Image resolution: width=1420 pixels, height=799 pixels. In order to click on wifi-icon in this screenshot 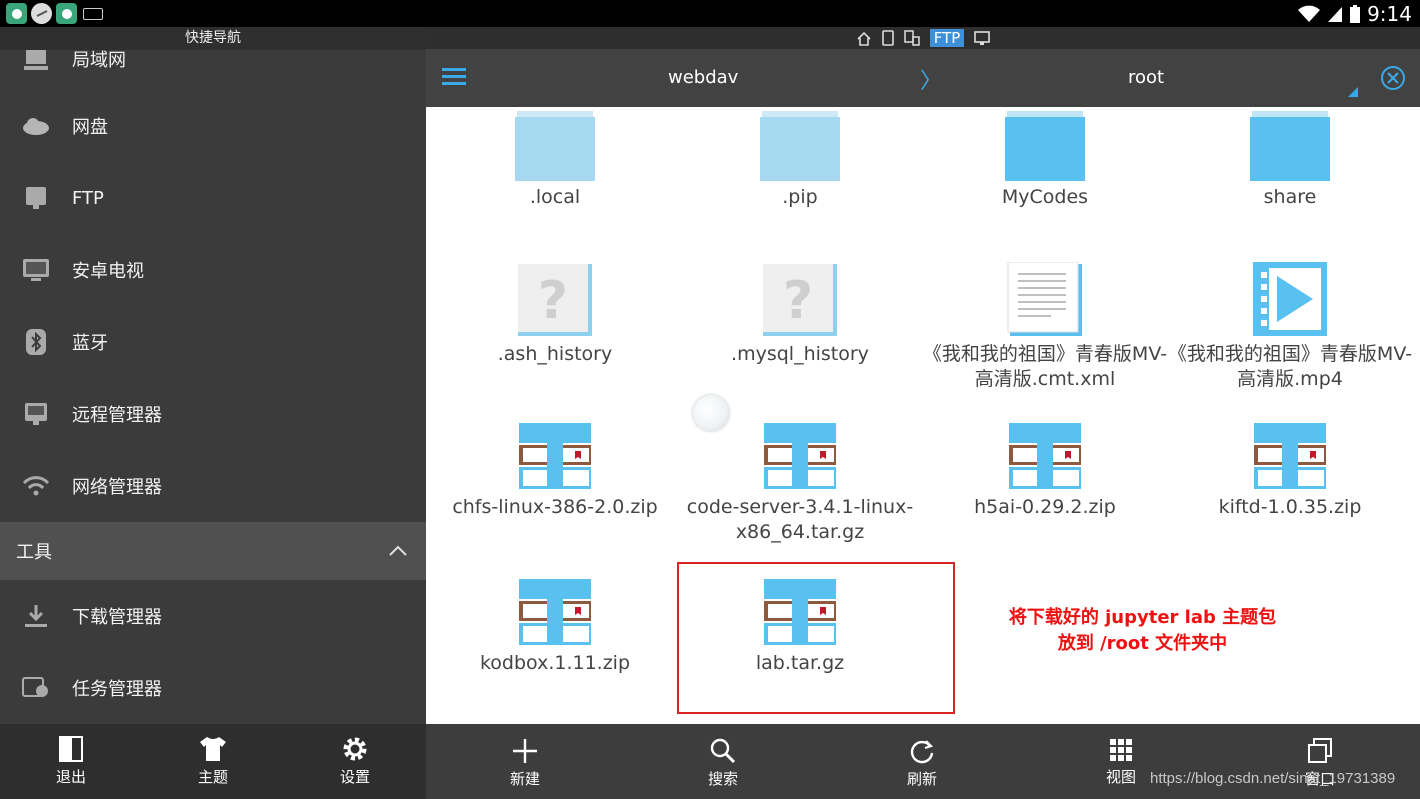, I will do `click(36, 486)`.